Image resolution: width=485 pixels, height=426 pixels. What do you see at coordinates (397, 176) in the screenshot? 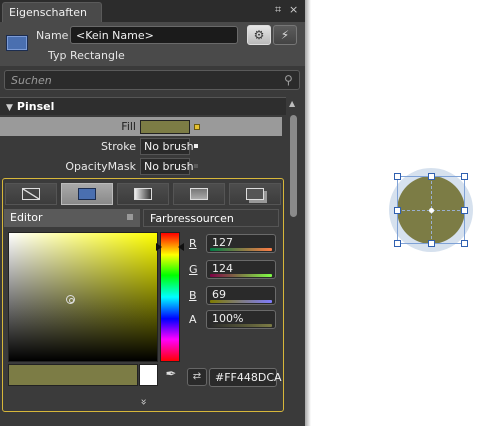
I see `resize-handle-top-left` at bounding box center [397, 176].